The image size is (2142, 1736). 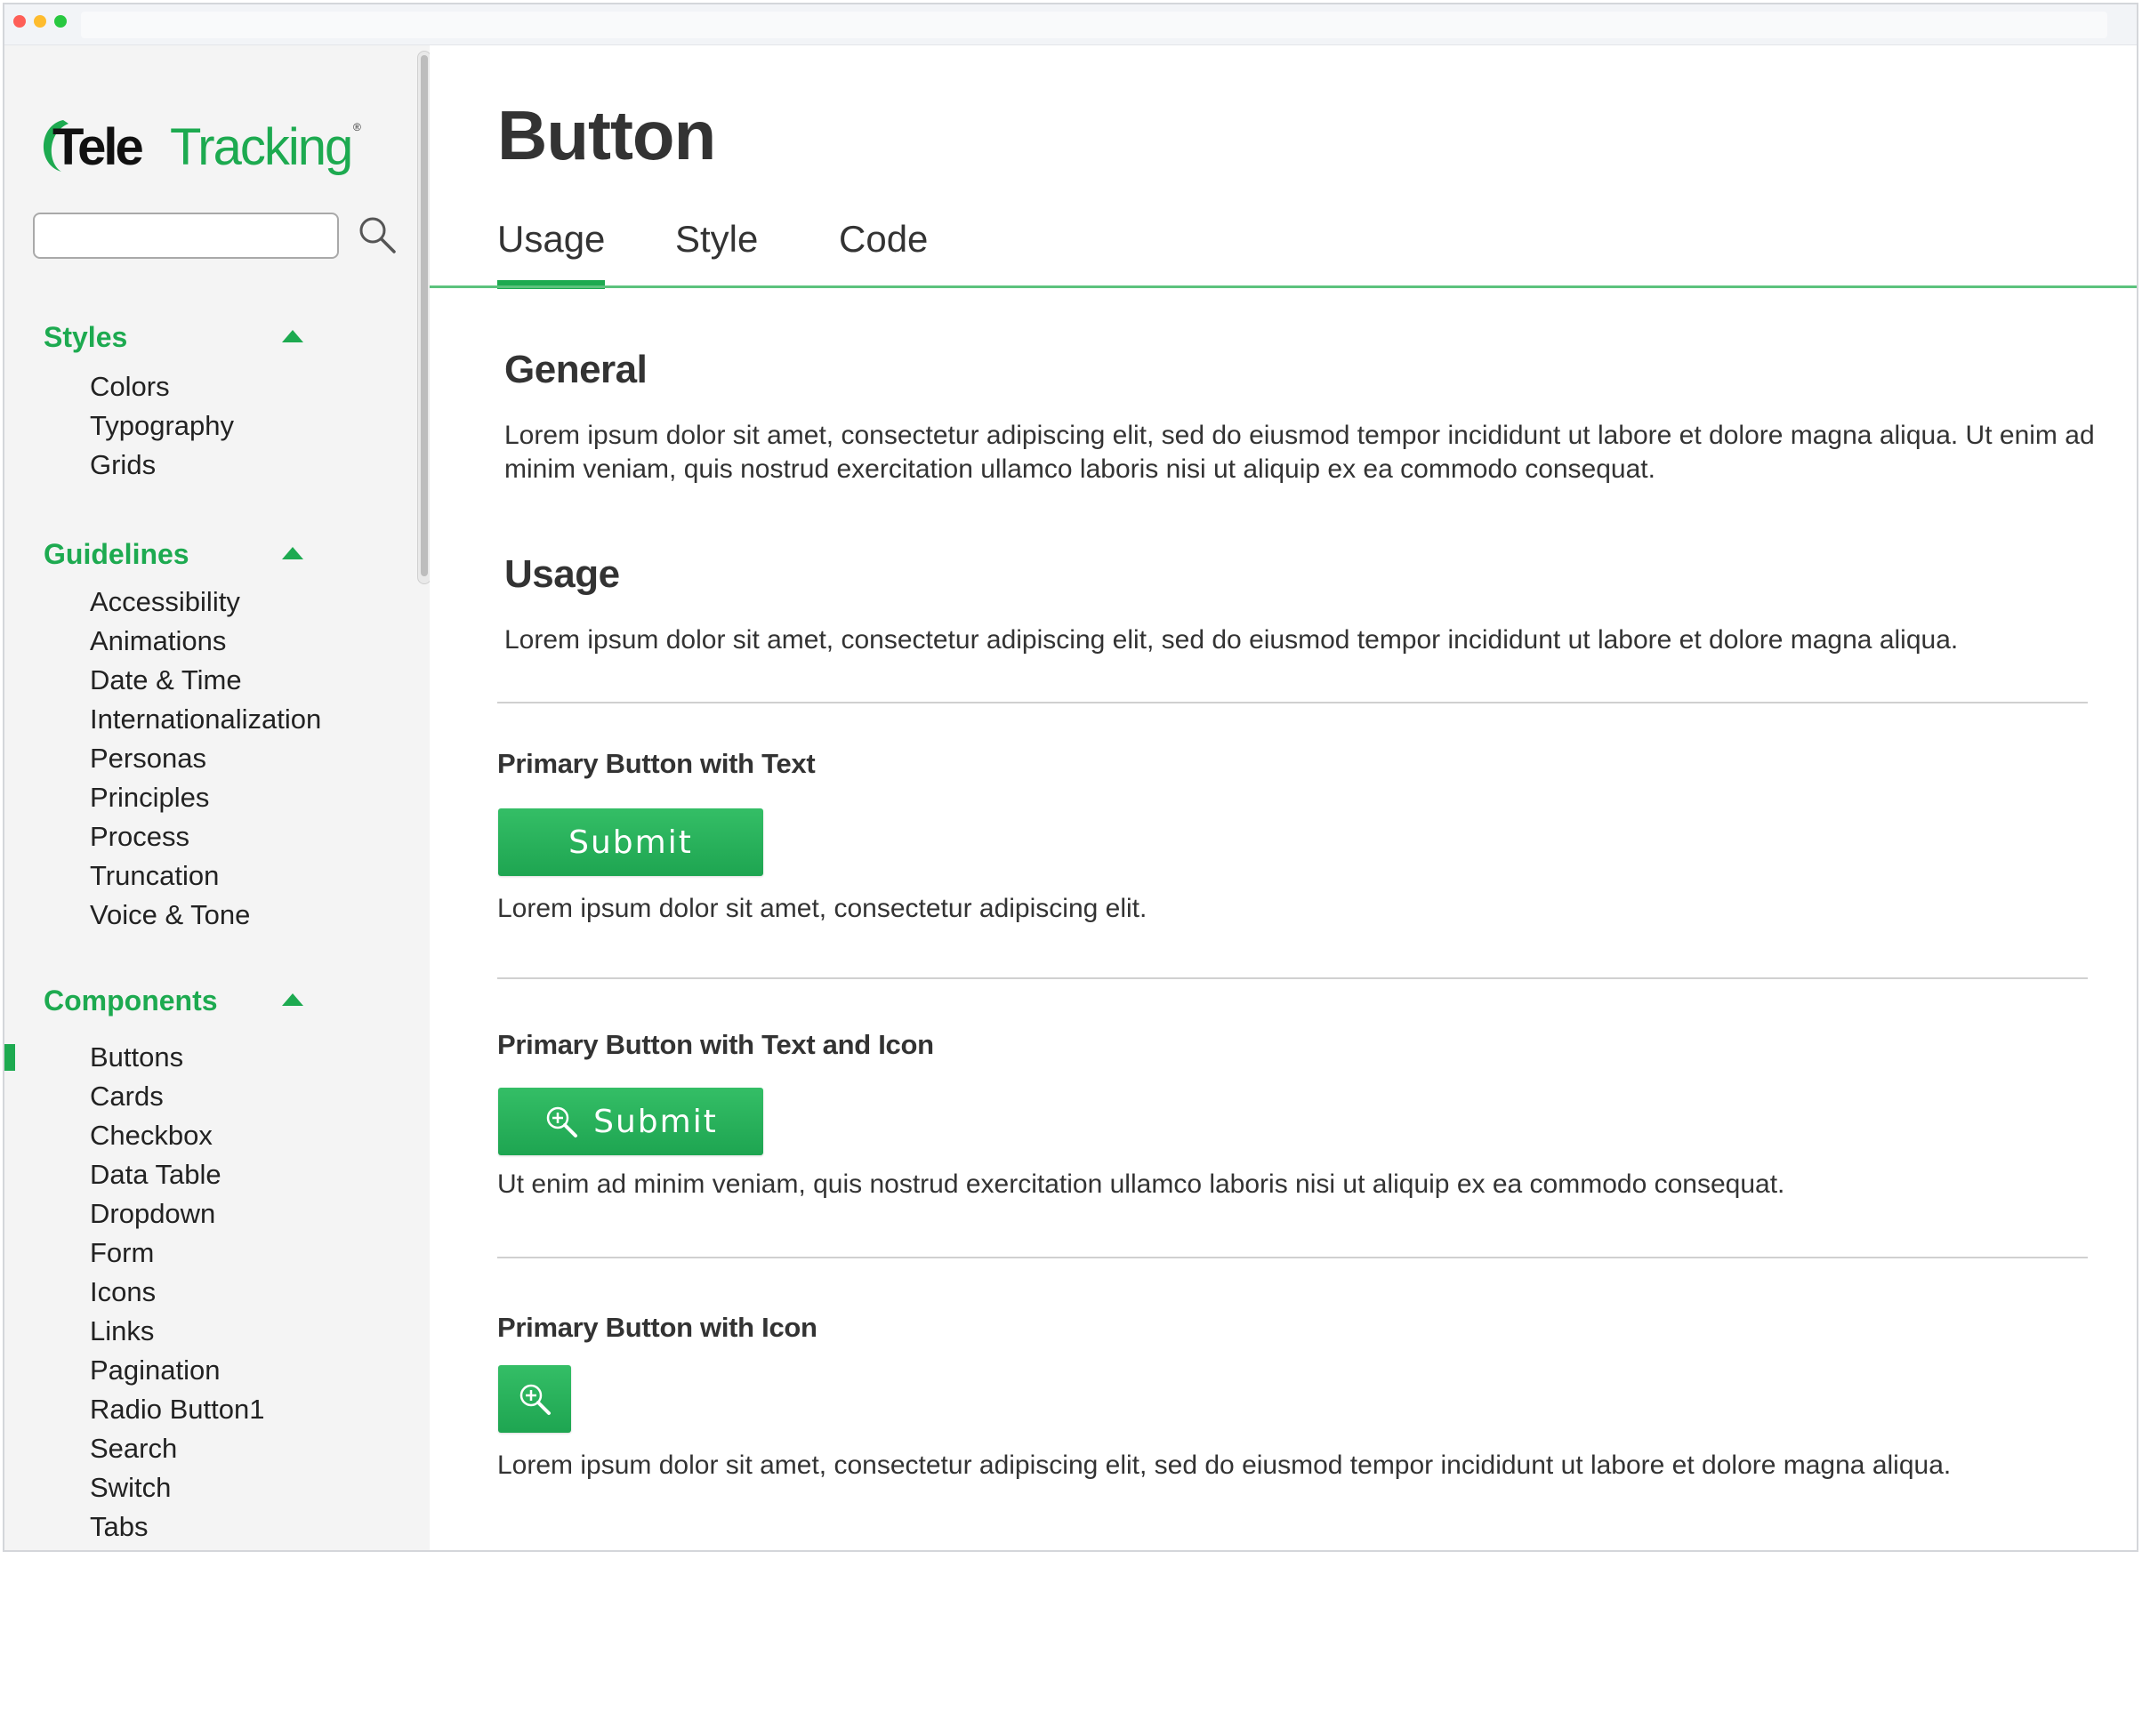 What do you see at coordinates (1283, 286) in the screenshot?
I see `tabs-divider` at bounding box center [1283, 286].